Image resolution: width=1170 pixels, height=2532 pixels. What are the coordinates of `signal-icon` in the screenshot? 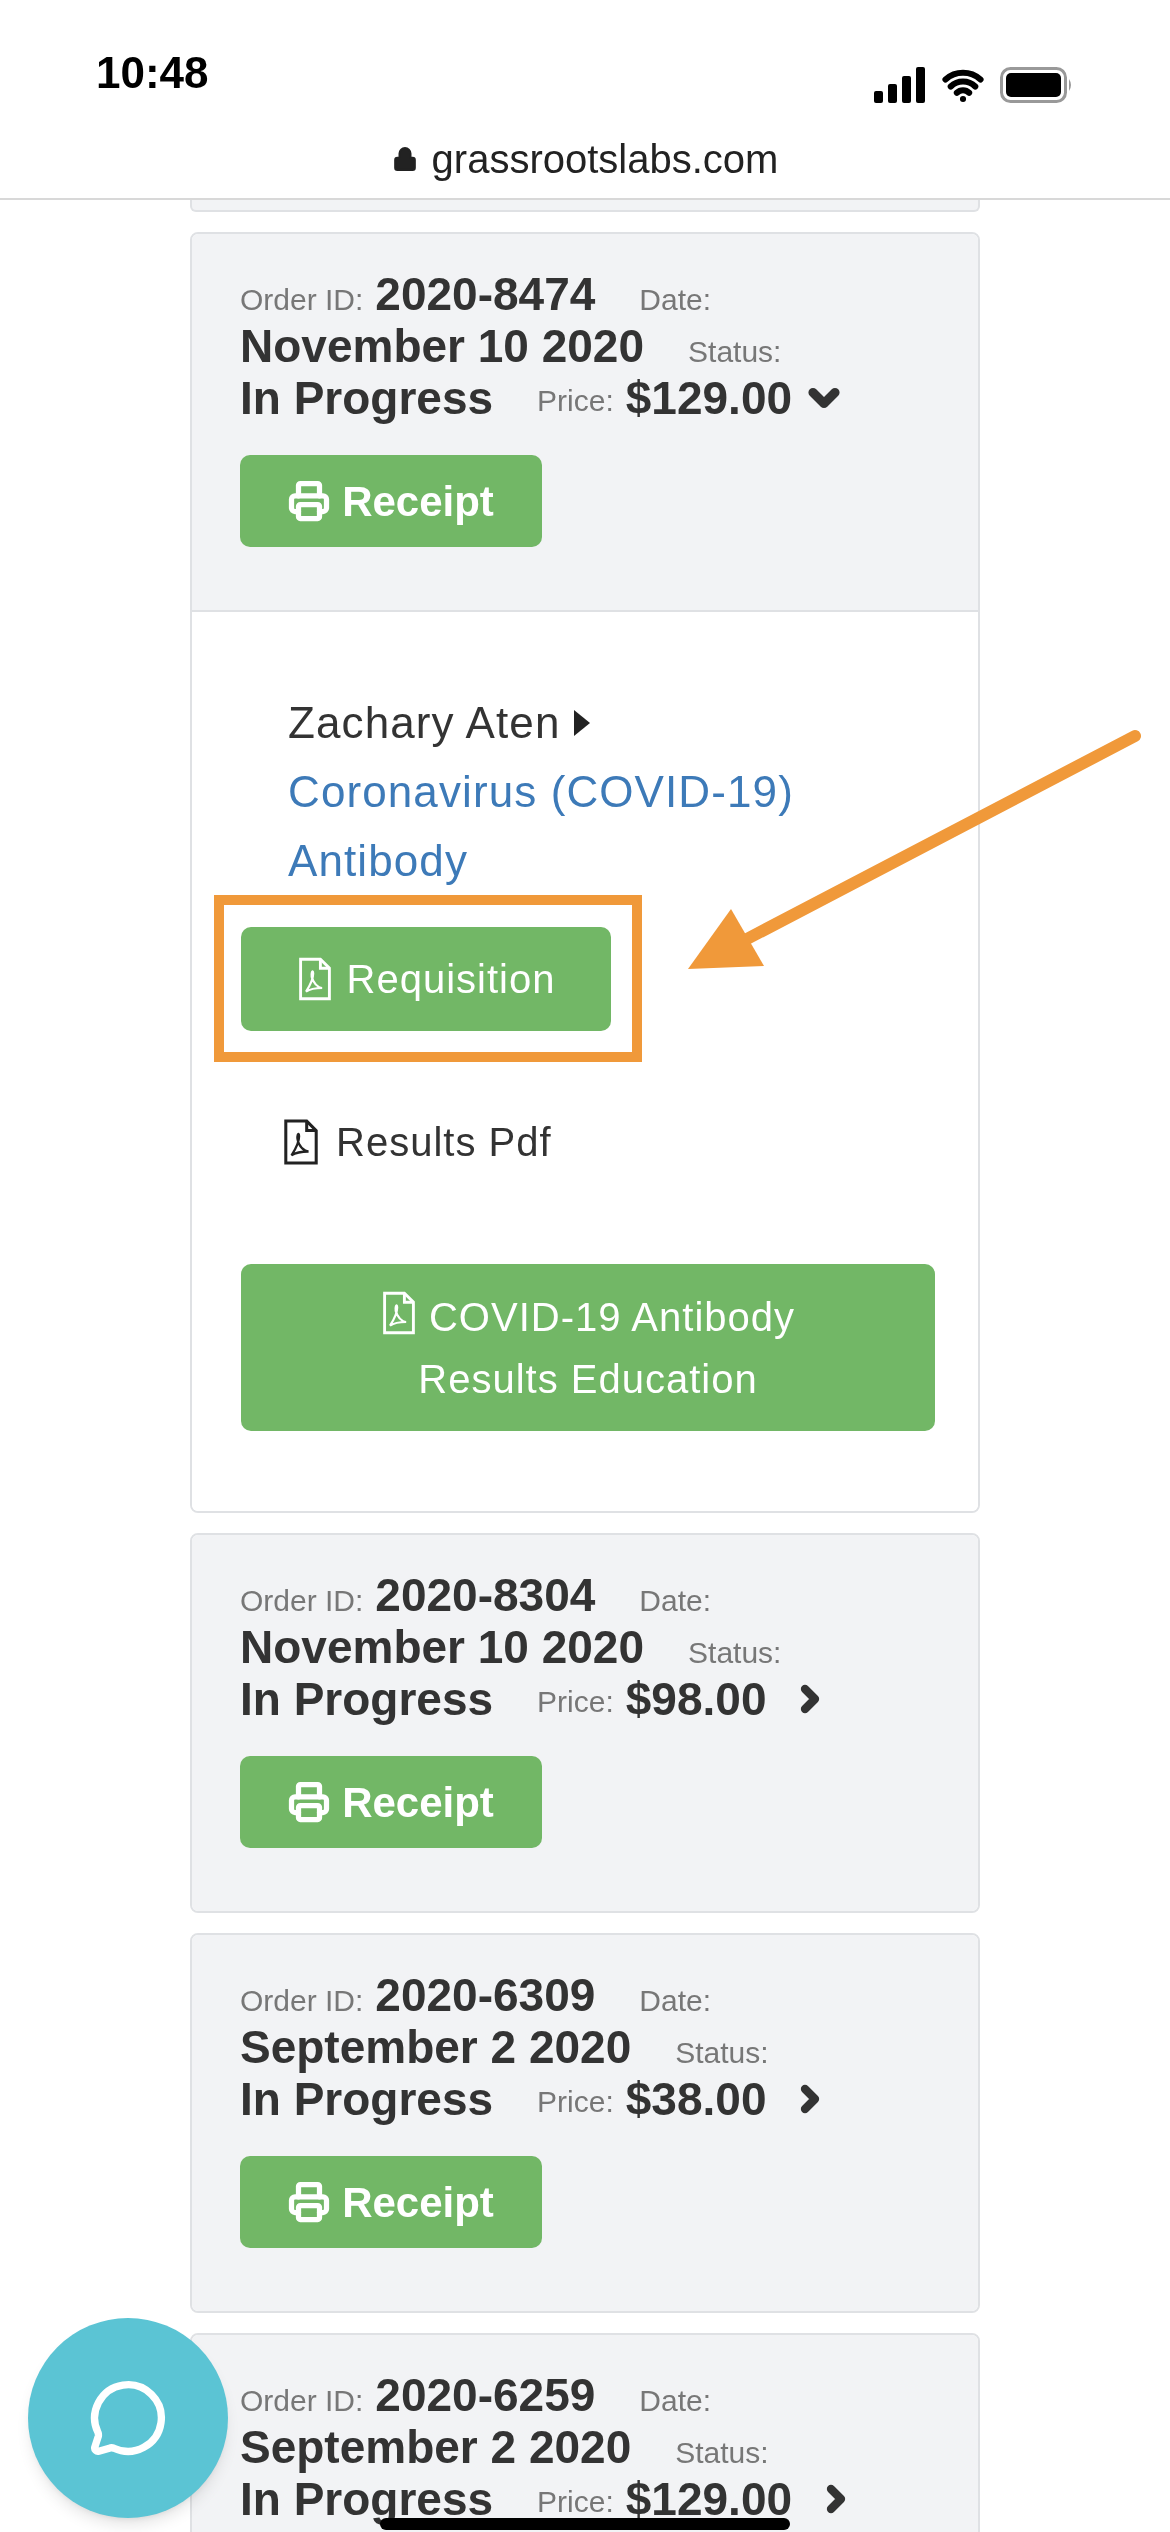 It's located at (900, 85).